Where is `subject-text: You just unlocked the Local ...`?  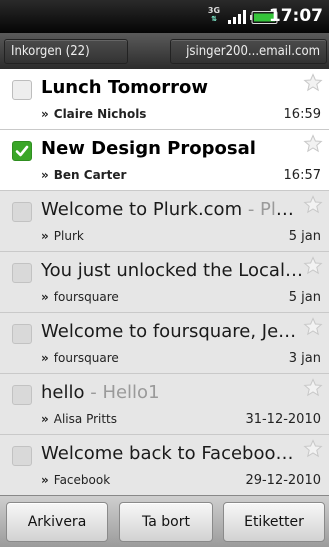
subject-text: You just unlocked the Local ... is located at coordinates (172, 270).